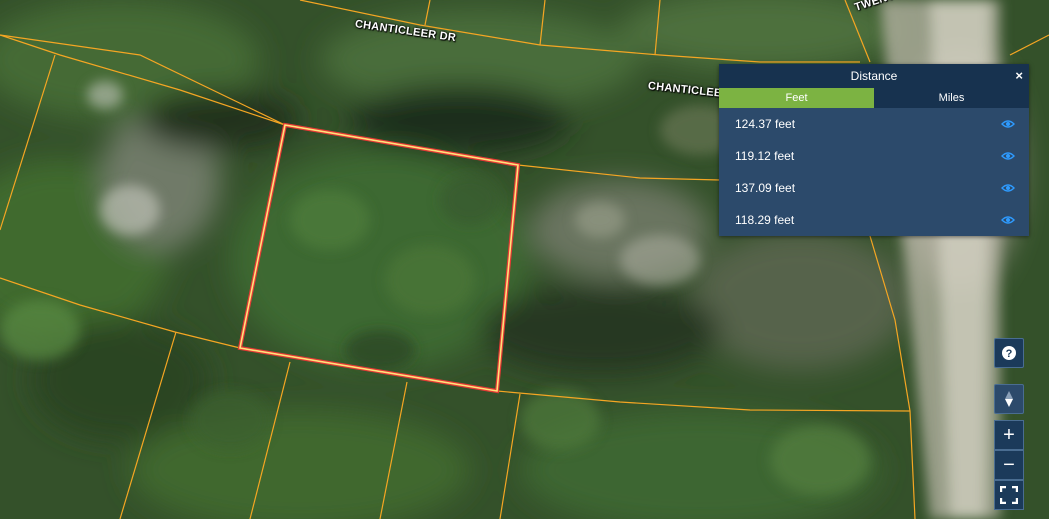 This screenshot has width=1049, height=519. What do you see at coordinates (765, 124) in the screenshot?
I see `measurement-value: 124.37 feet` at bounding box center [765, 124].